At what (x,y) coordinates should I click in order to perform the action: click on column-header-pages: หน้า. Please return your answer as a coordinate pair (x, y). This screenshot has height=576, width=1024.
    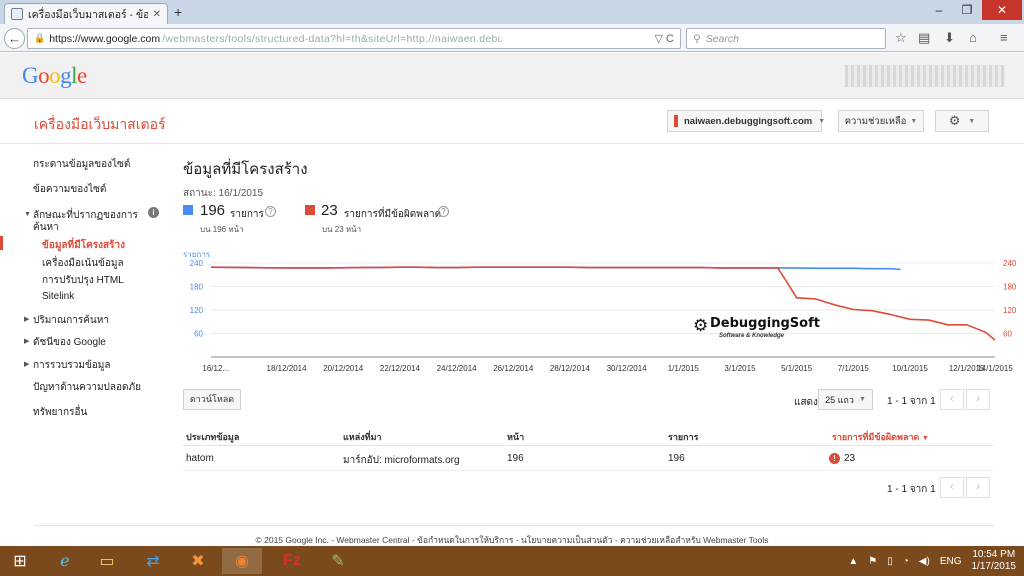
    Looking at the image, I should click on (515, 437).